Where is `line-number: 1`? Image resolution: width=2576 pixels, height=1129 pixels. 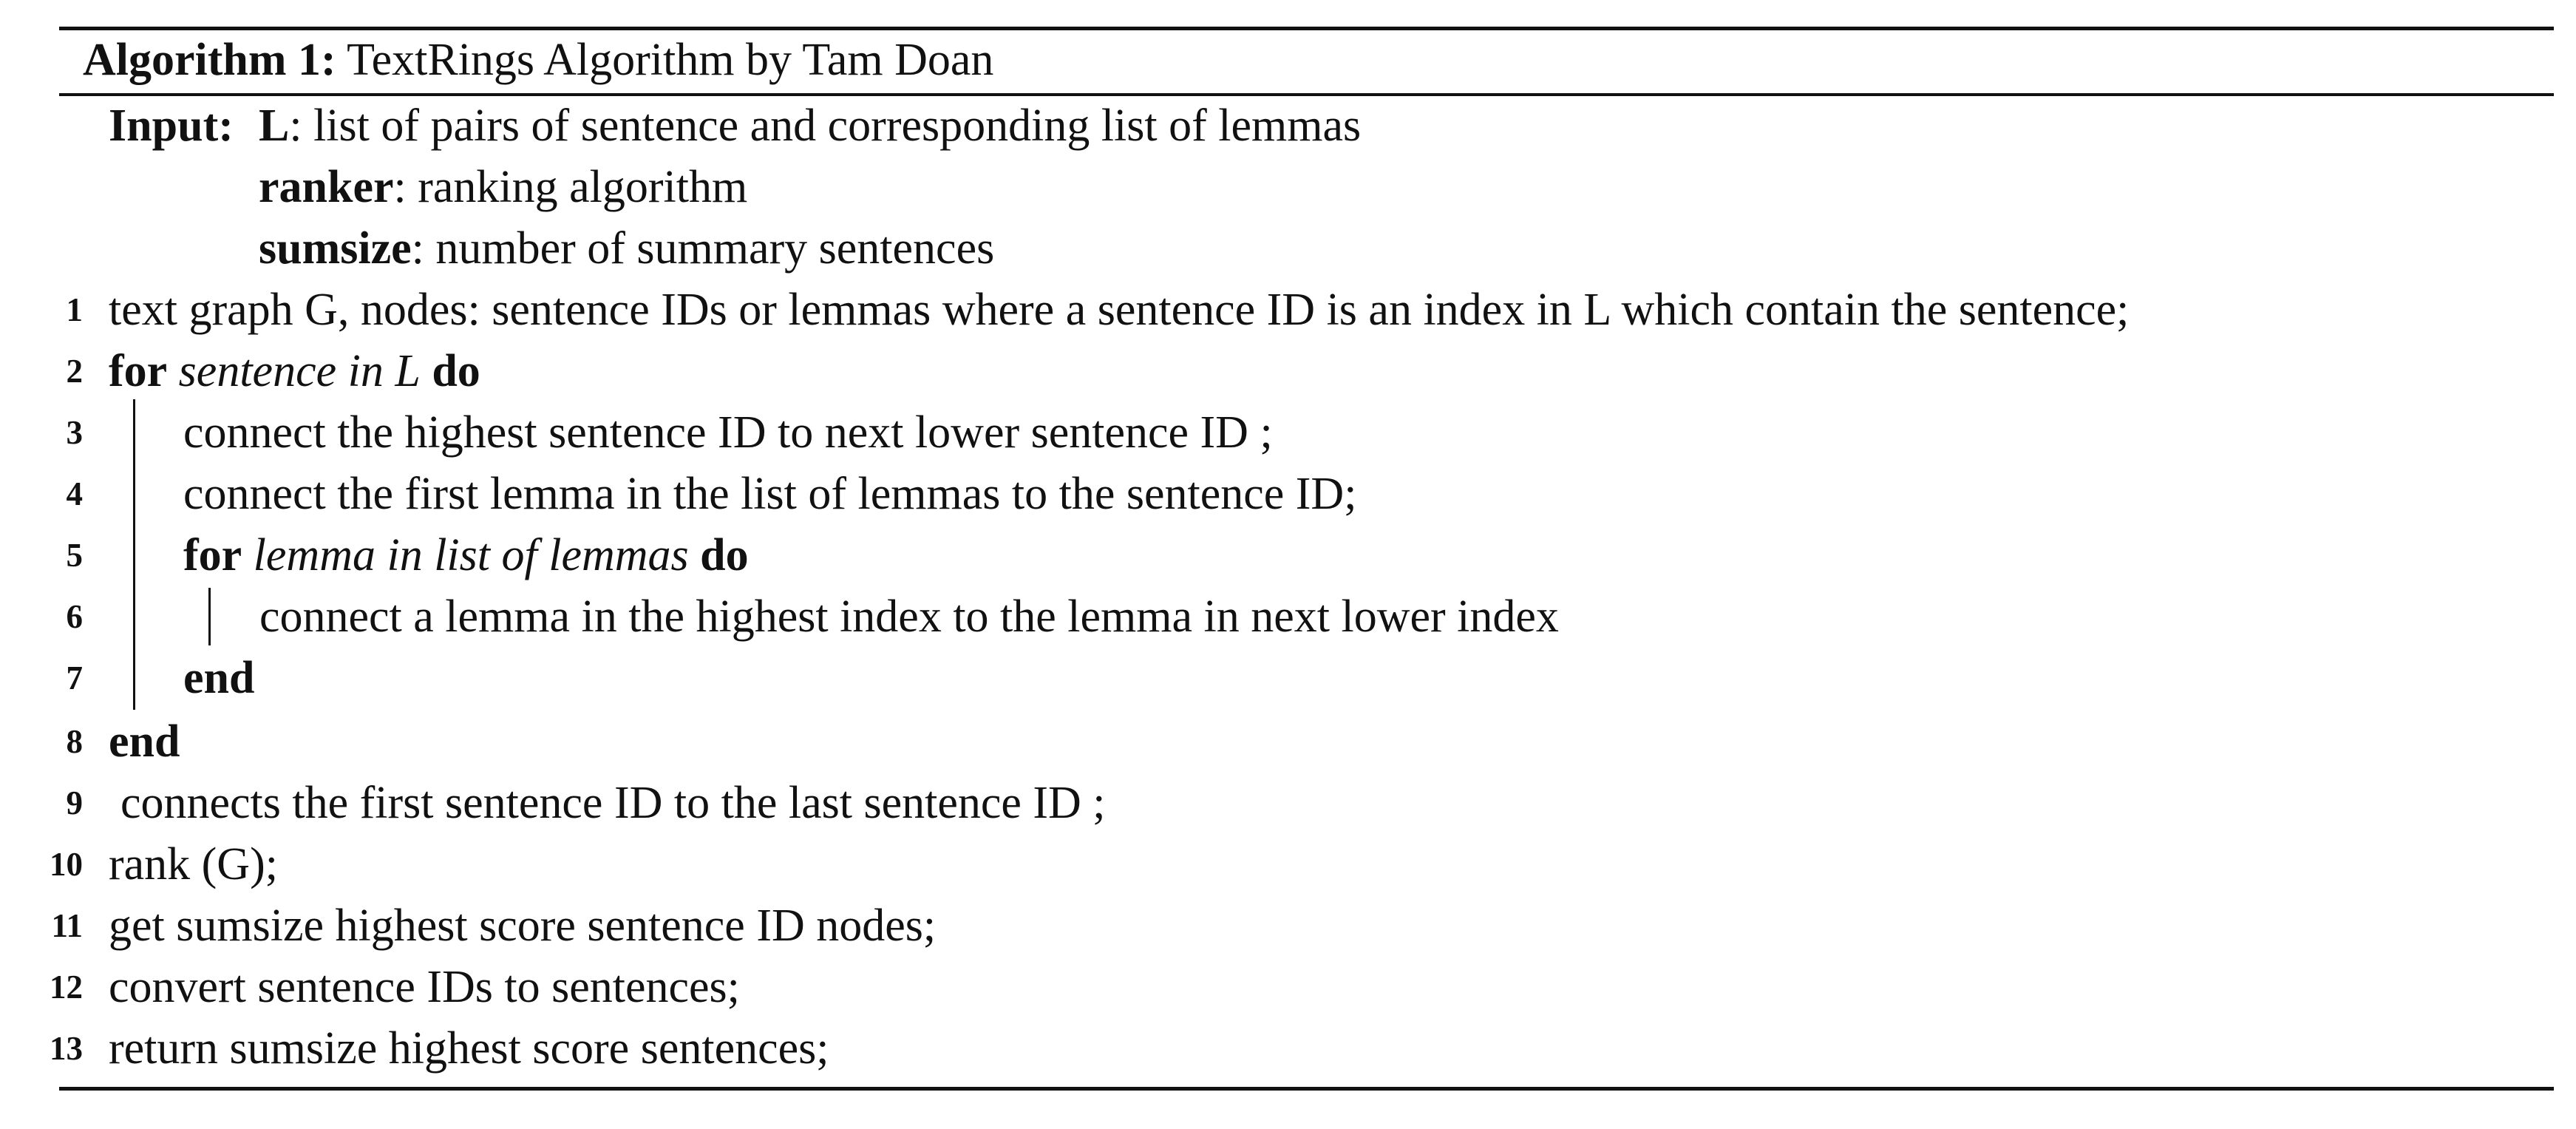 line-number: 1 is located at coordinates (75, 309).